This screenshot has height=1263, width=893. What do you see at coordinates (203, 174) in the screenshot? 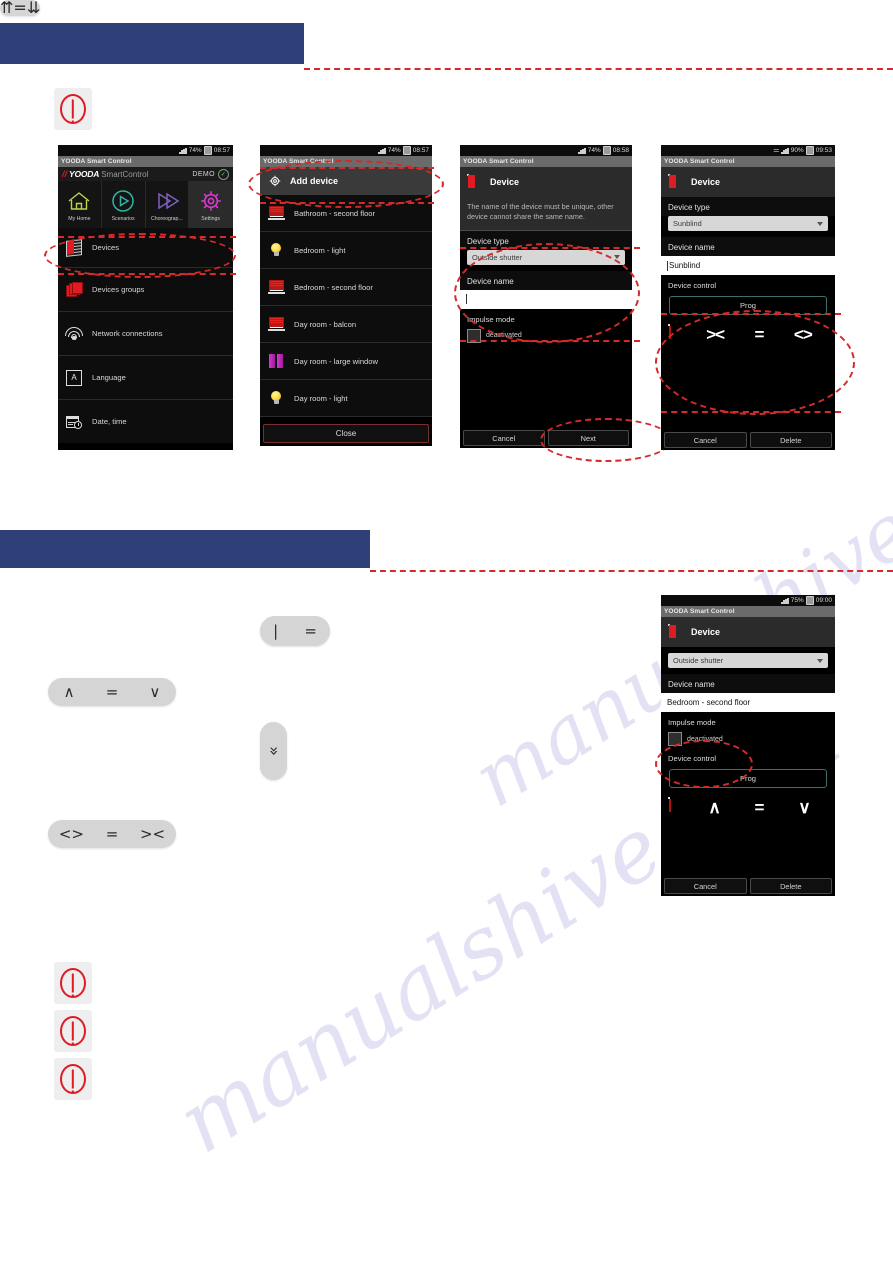
I see `demo-label: DEMO` at bounding box center [203, 174].